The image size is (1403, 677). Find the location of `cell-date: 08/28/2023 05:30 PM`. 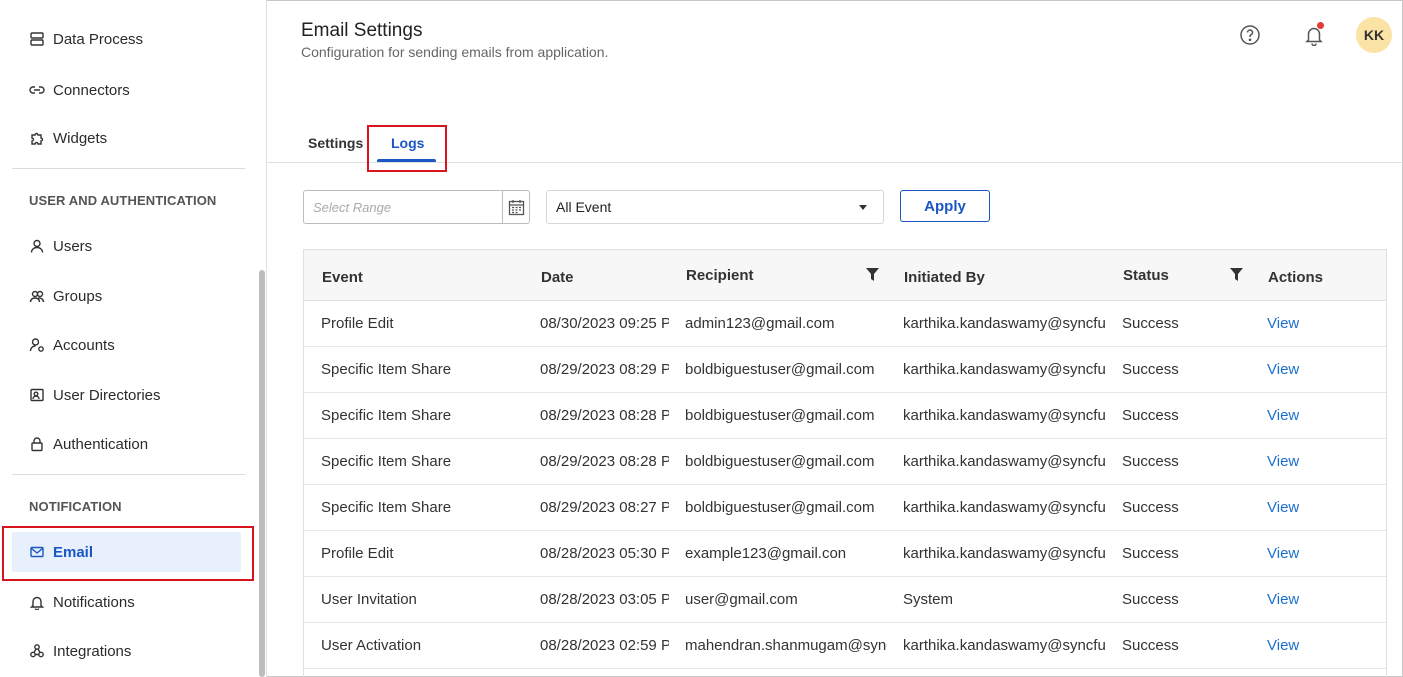

cell-date: 08/28/2023 05:30 PM is located at coordinates (604, 553).